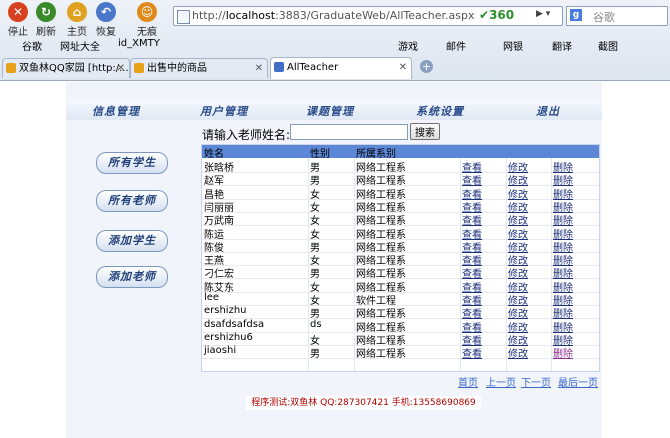 The width and height of the screenshot is (670, 438). Describe the element at coordinates (224, 111) in the screenshot. I see `top-nav-item: 用户管理` at that location.